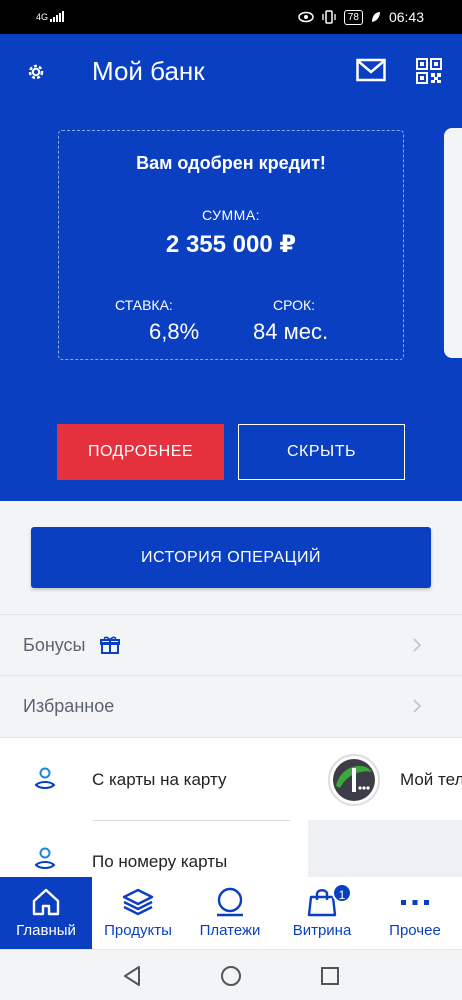 This screenshot has height=1000, width=462. I want to click on next-card-peek, so click(453, 243).